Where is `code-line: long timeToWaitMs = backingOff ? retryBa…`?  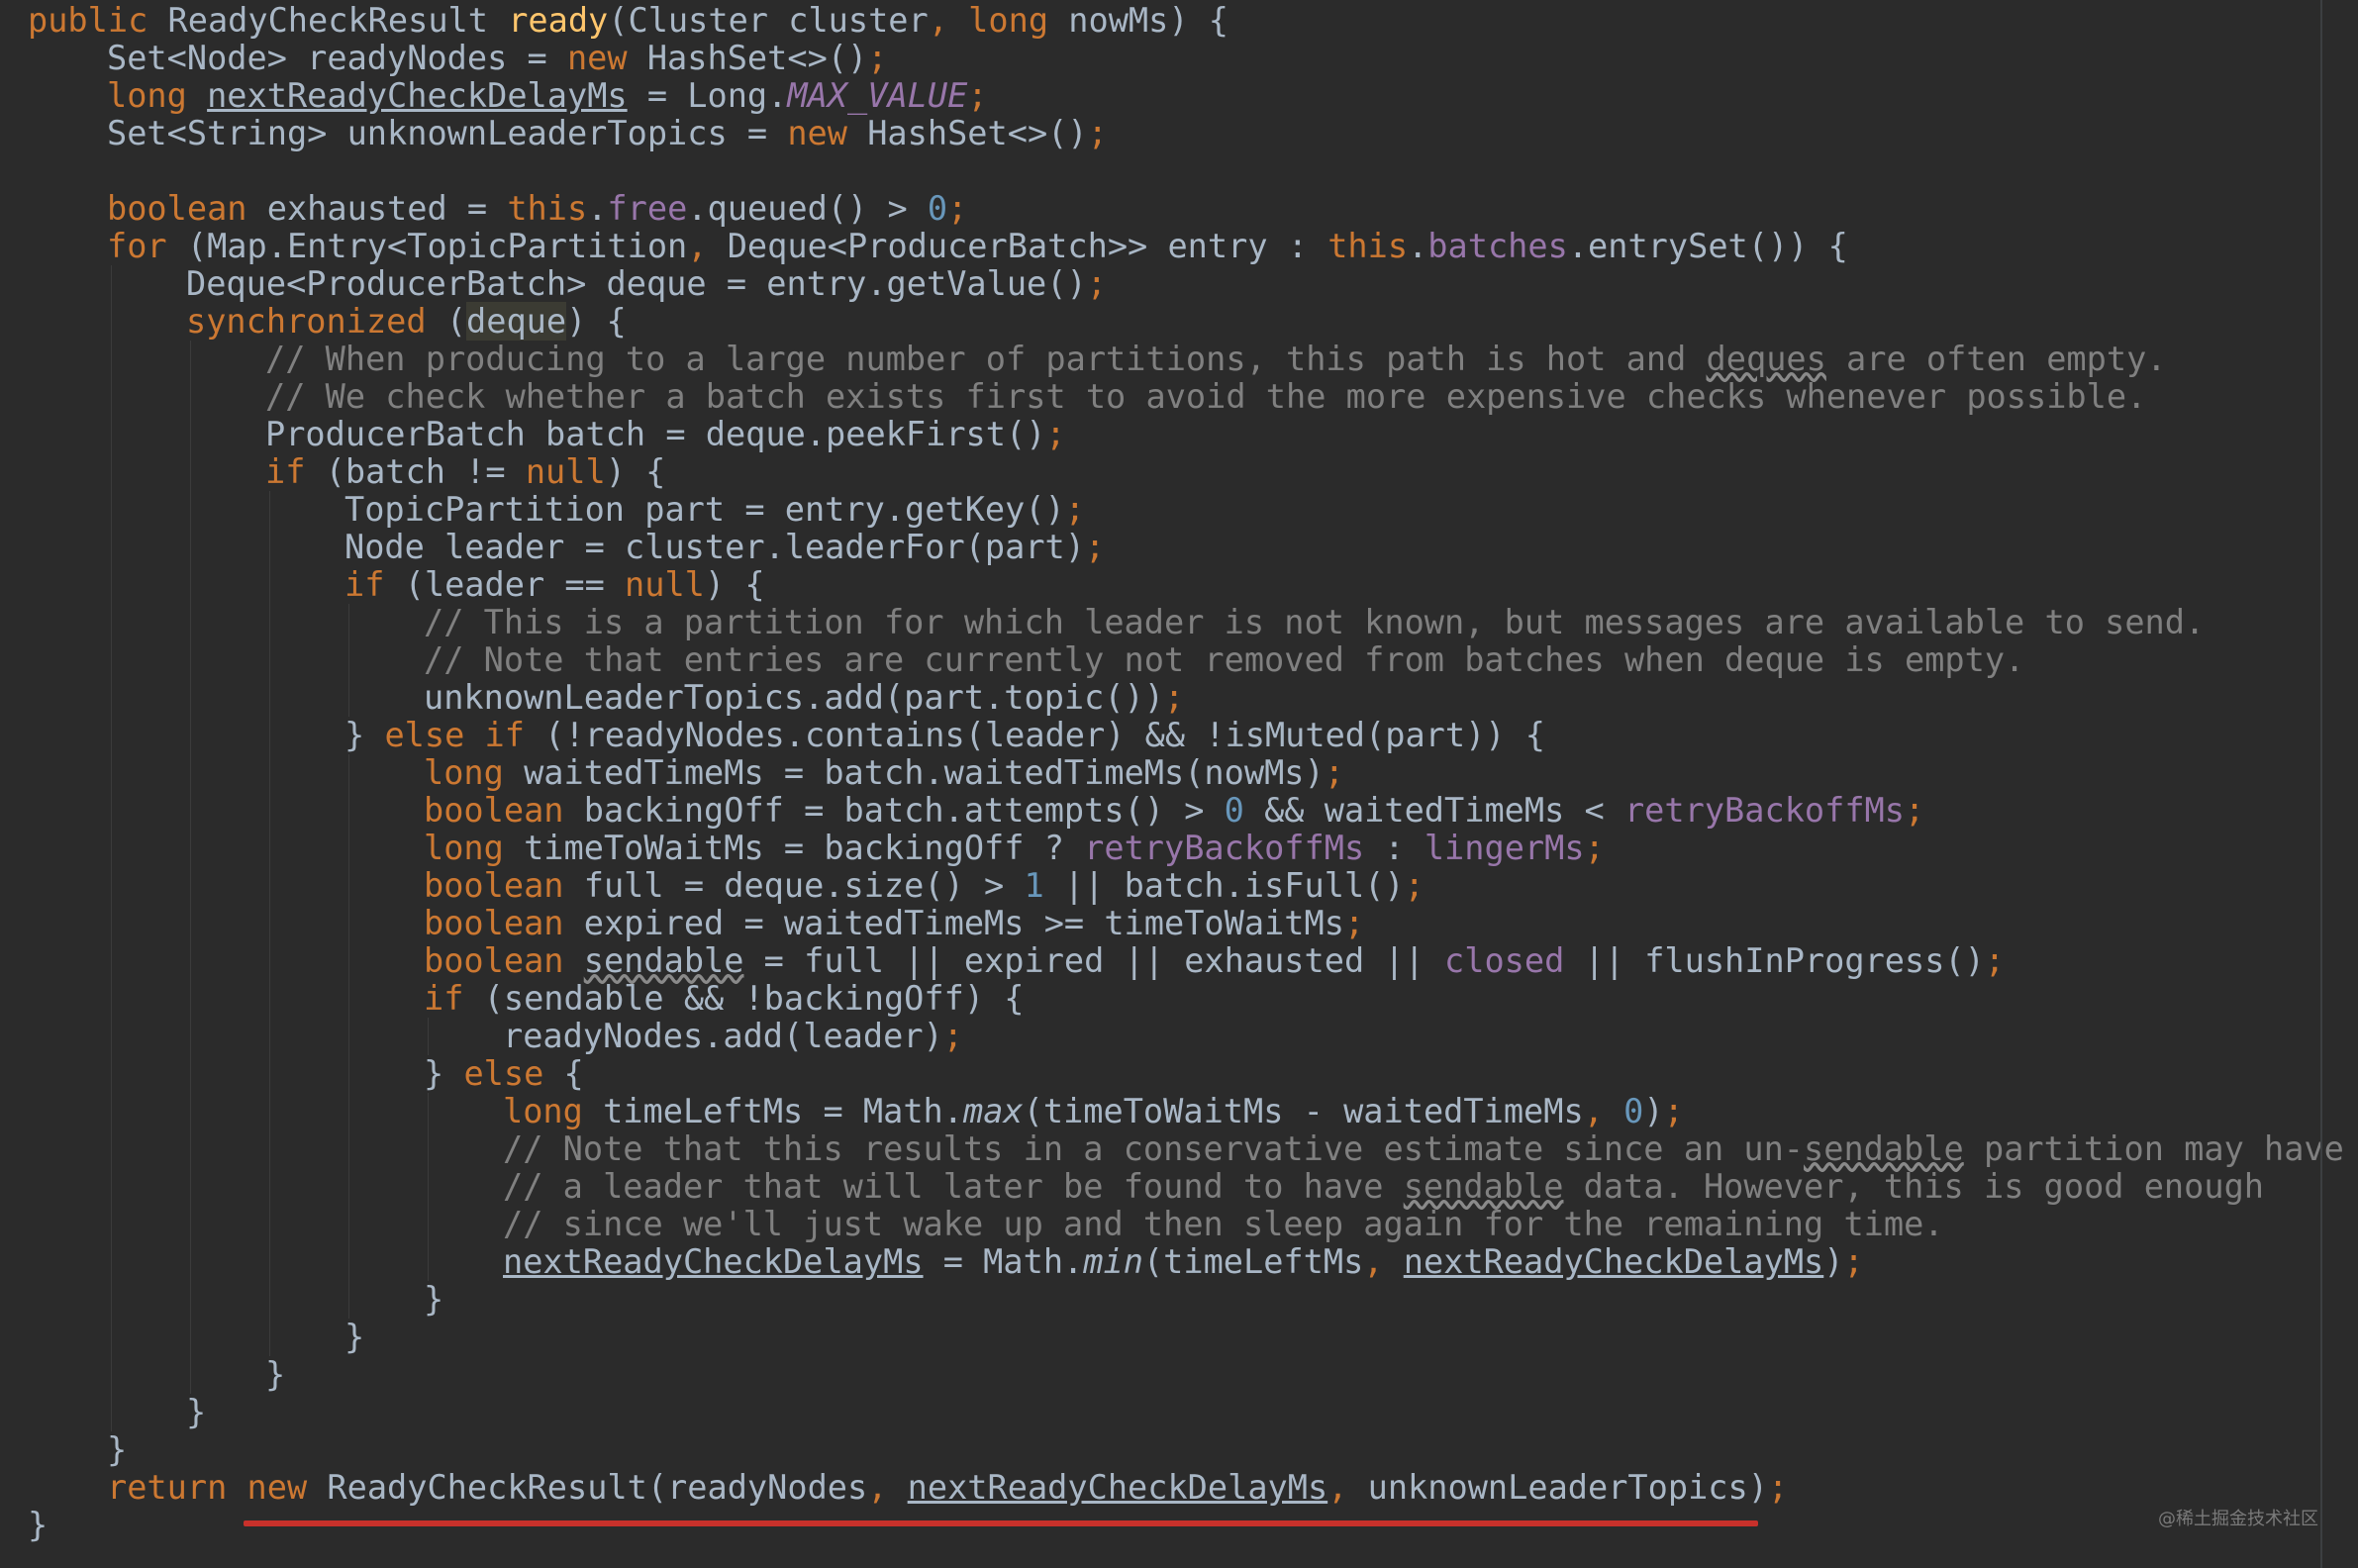
code-line: long timeToWaitMs = backingOff ? retryBa… is located at coordinates (1161, 848).